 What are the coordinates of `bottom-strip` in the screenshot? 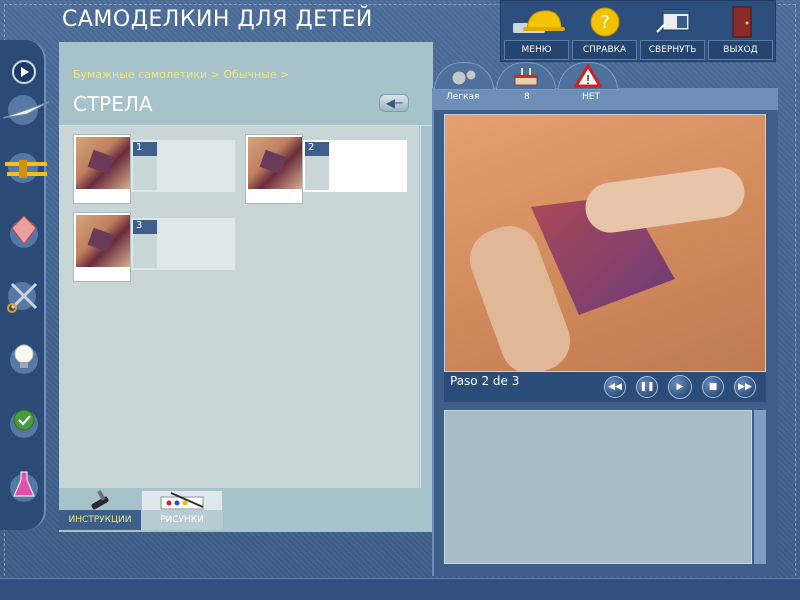 It's located at (400, 589).